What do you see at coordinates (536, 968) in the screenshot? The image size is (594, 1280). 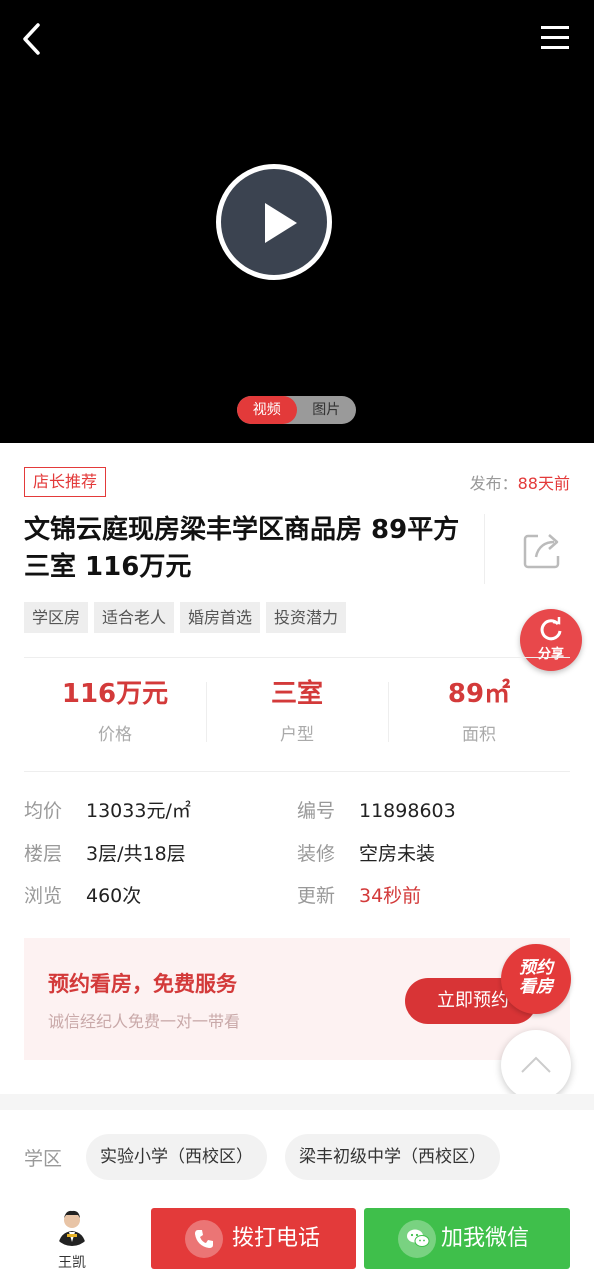 I see `badge-line: 预约` at bounding box center [536, 968].